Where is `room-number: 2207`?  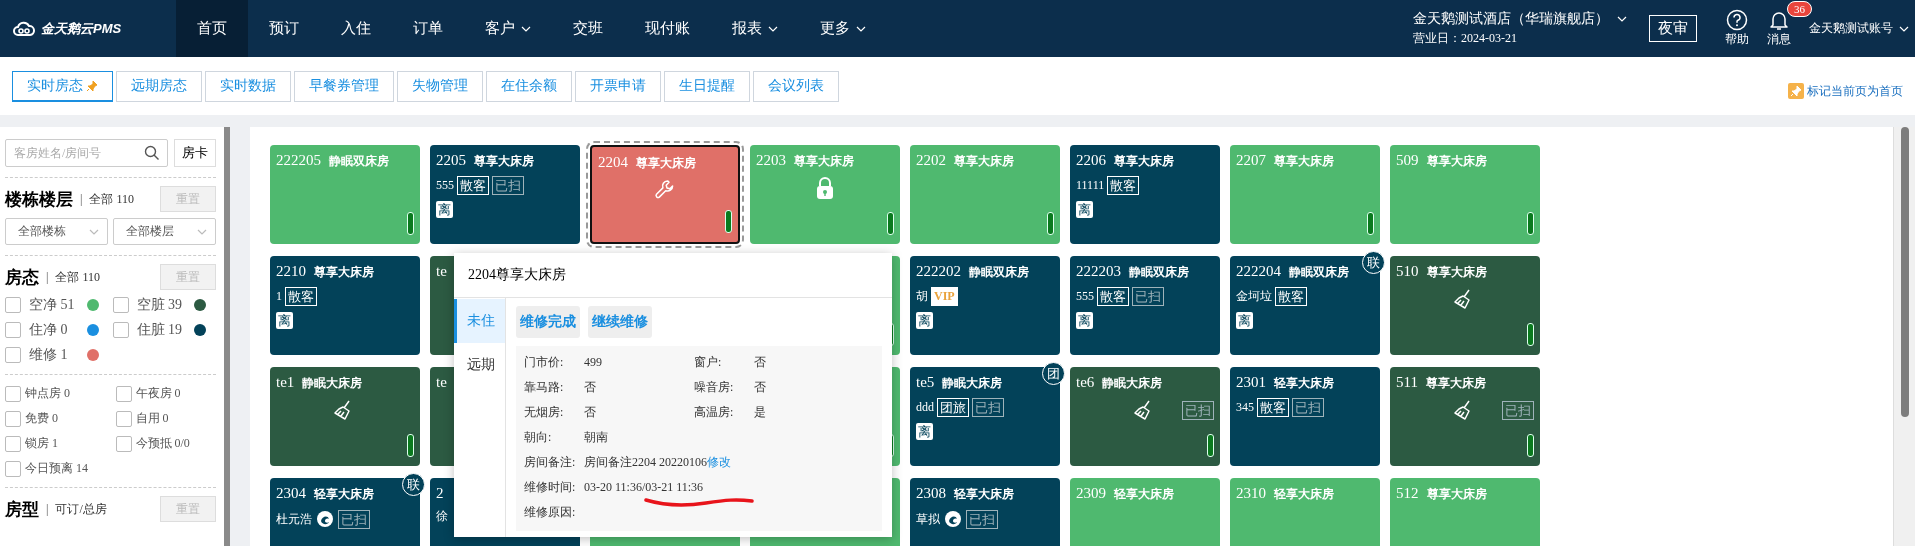
room-number: 2207 is located at coordinates (1251, 160).